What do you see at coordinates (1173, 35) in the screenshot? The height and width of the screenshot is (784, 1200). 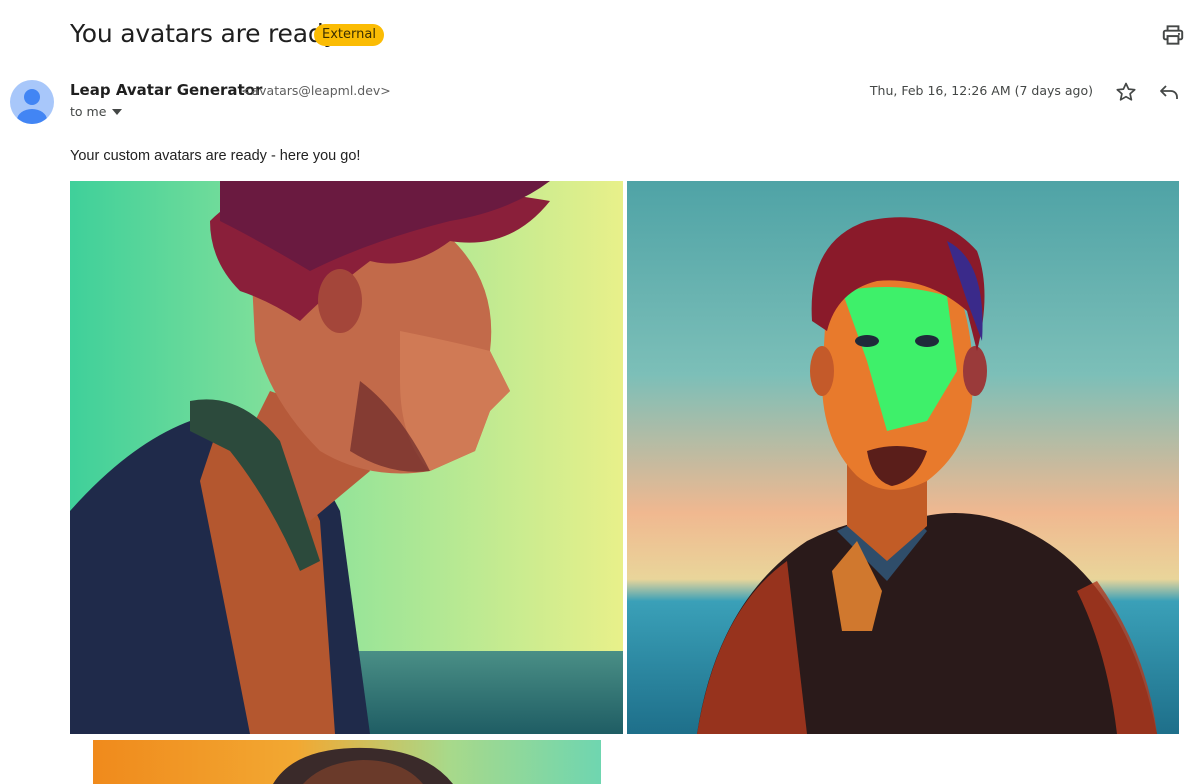 I see `print-icon` at bounding box center [1173, 35].